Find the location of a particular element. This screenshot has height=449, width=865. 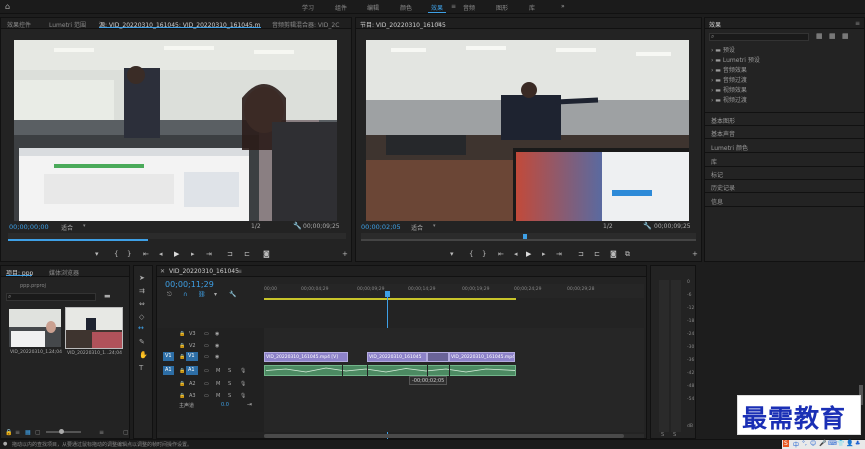

video-clip-v1-d: VID_20220310_161045.mp4 is located at coordinates (482, 357).